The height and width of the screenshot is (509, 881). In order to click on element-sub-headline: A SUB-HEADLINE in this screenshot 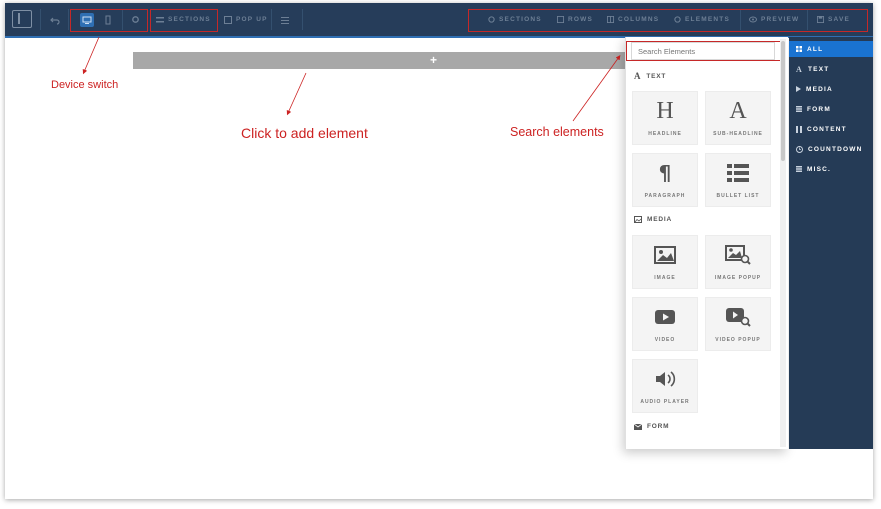, I will do `click(738, 118)`.